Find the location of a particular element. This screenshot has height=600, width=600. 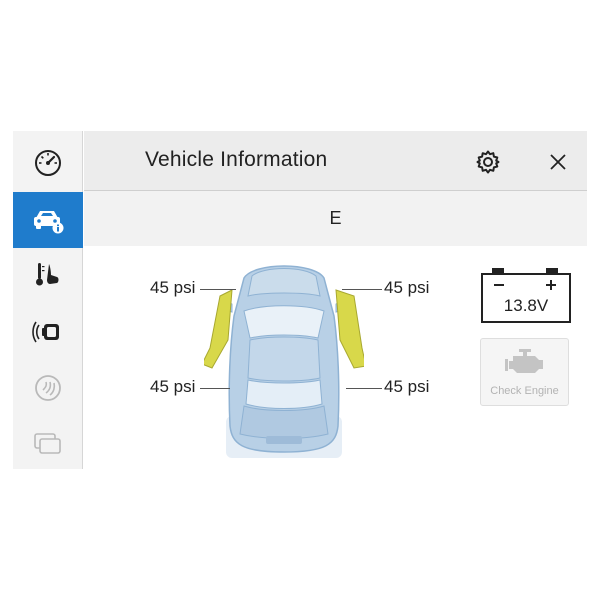

sidebar-item-windows is located at coordinates (48, 444).